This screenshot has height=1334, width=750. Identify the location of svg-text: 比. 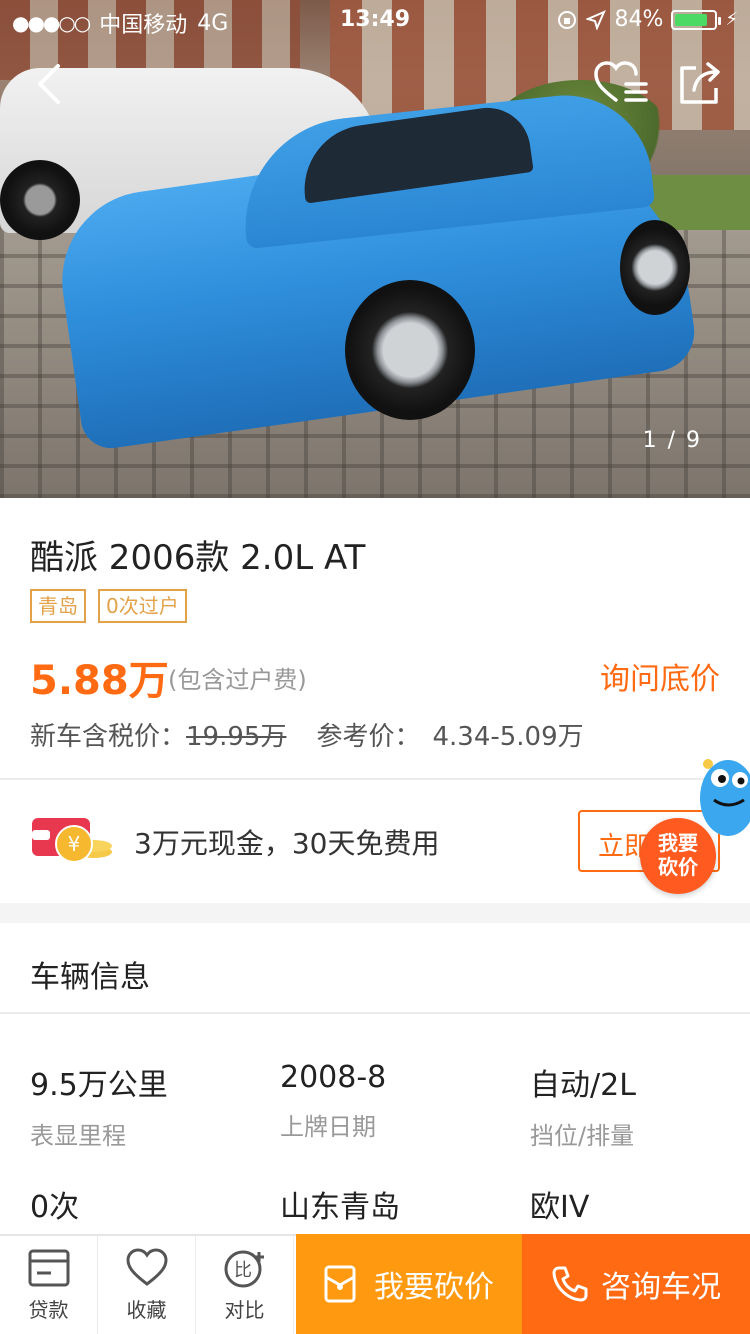
(243, 1270).